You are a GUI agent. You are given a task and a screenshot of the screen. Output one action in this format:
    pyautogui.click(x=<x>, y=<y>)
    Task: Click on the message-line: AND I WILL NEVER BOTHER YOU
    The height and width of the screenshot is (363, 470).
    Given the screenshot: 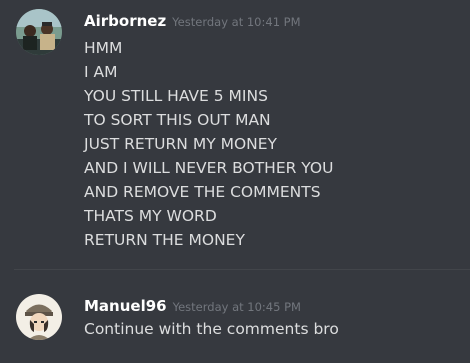 What is the action you would take?
    pyautogui.click(x=209, y=168)
    